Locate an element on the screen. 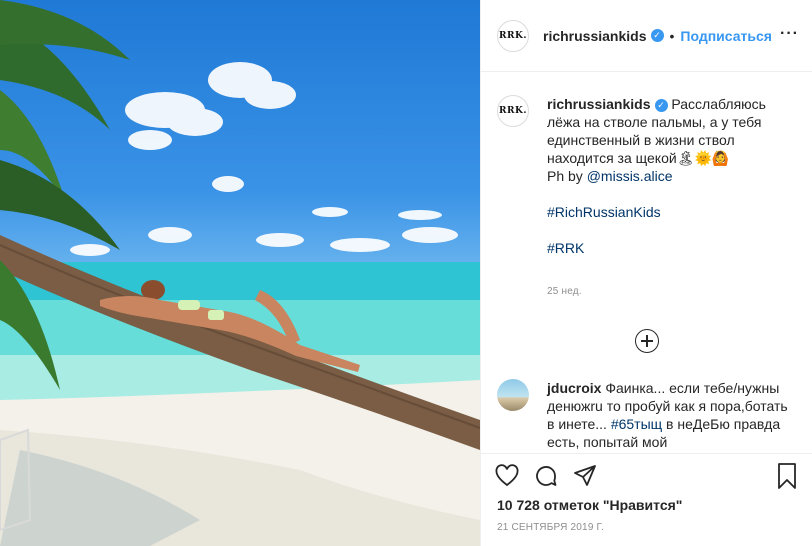 Image resolution: width=812 pixels, height=546 pixels. mention-link: @missis.alice is located at coordinates (630, 176).